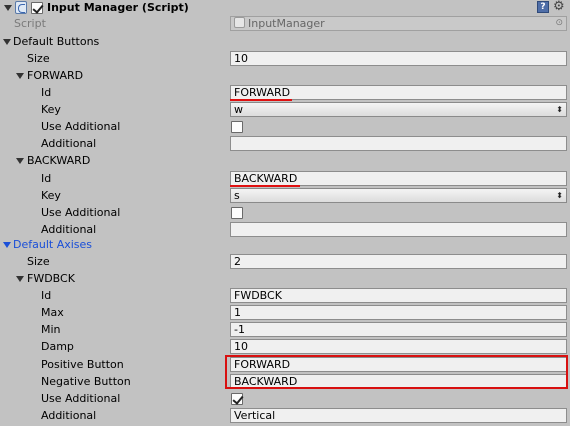 This screenshot has width=570, height=426. What do you see at coordinates (237, 195) in the screenshot?
I see `backward-key-value: s` at bounding box center [237, 195].